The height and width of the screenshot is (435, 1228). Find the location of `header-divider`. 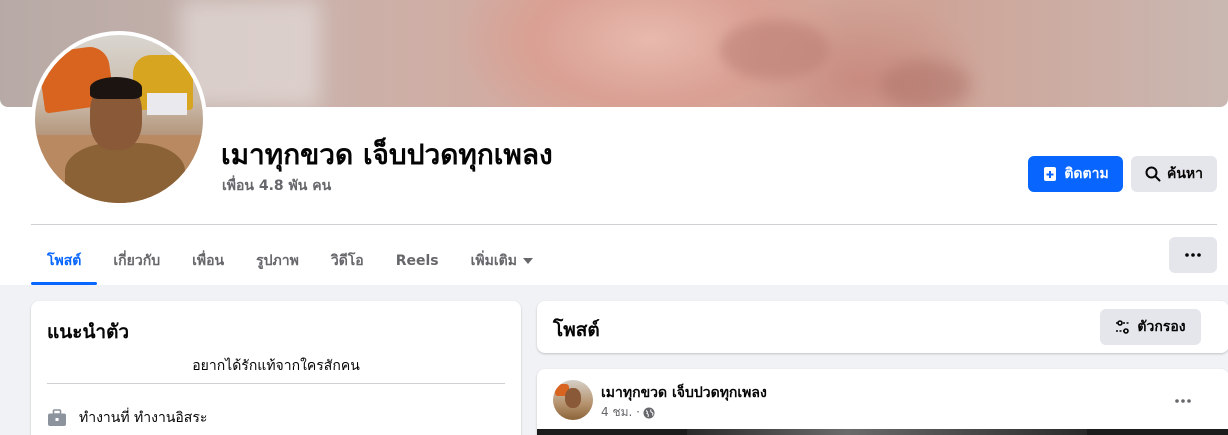

header-divider is located at coordinates (624, 224).